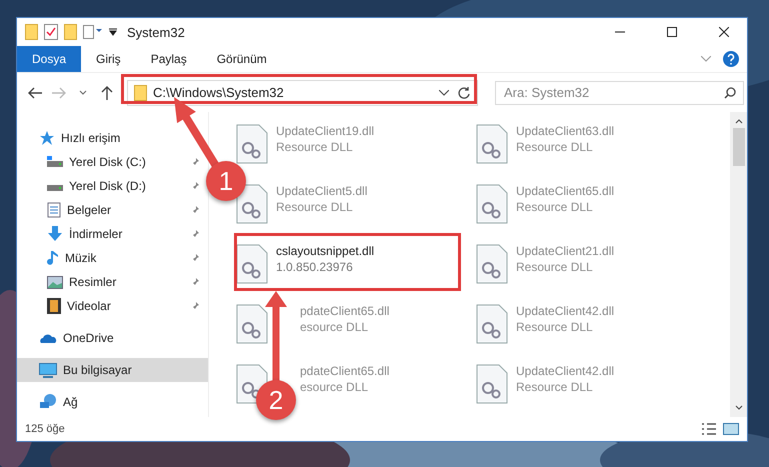 The width and height of the screenshot is (769, 467). What do you see at coordinates (242, 59) in the screenshot?
I see `ribbon-tab: Görünüm` at bounding box center [242, 59].